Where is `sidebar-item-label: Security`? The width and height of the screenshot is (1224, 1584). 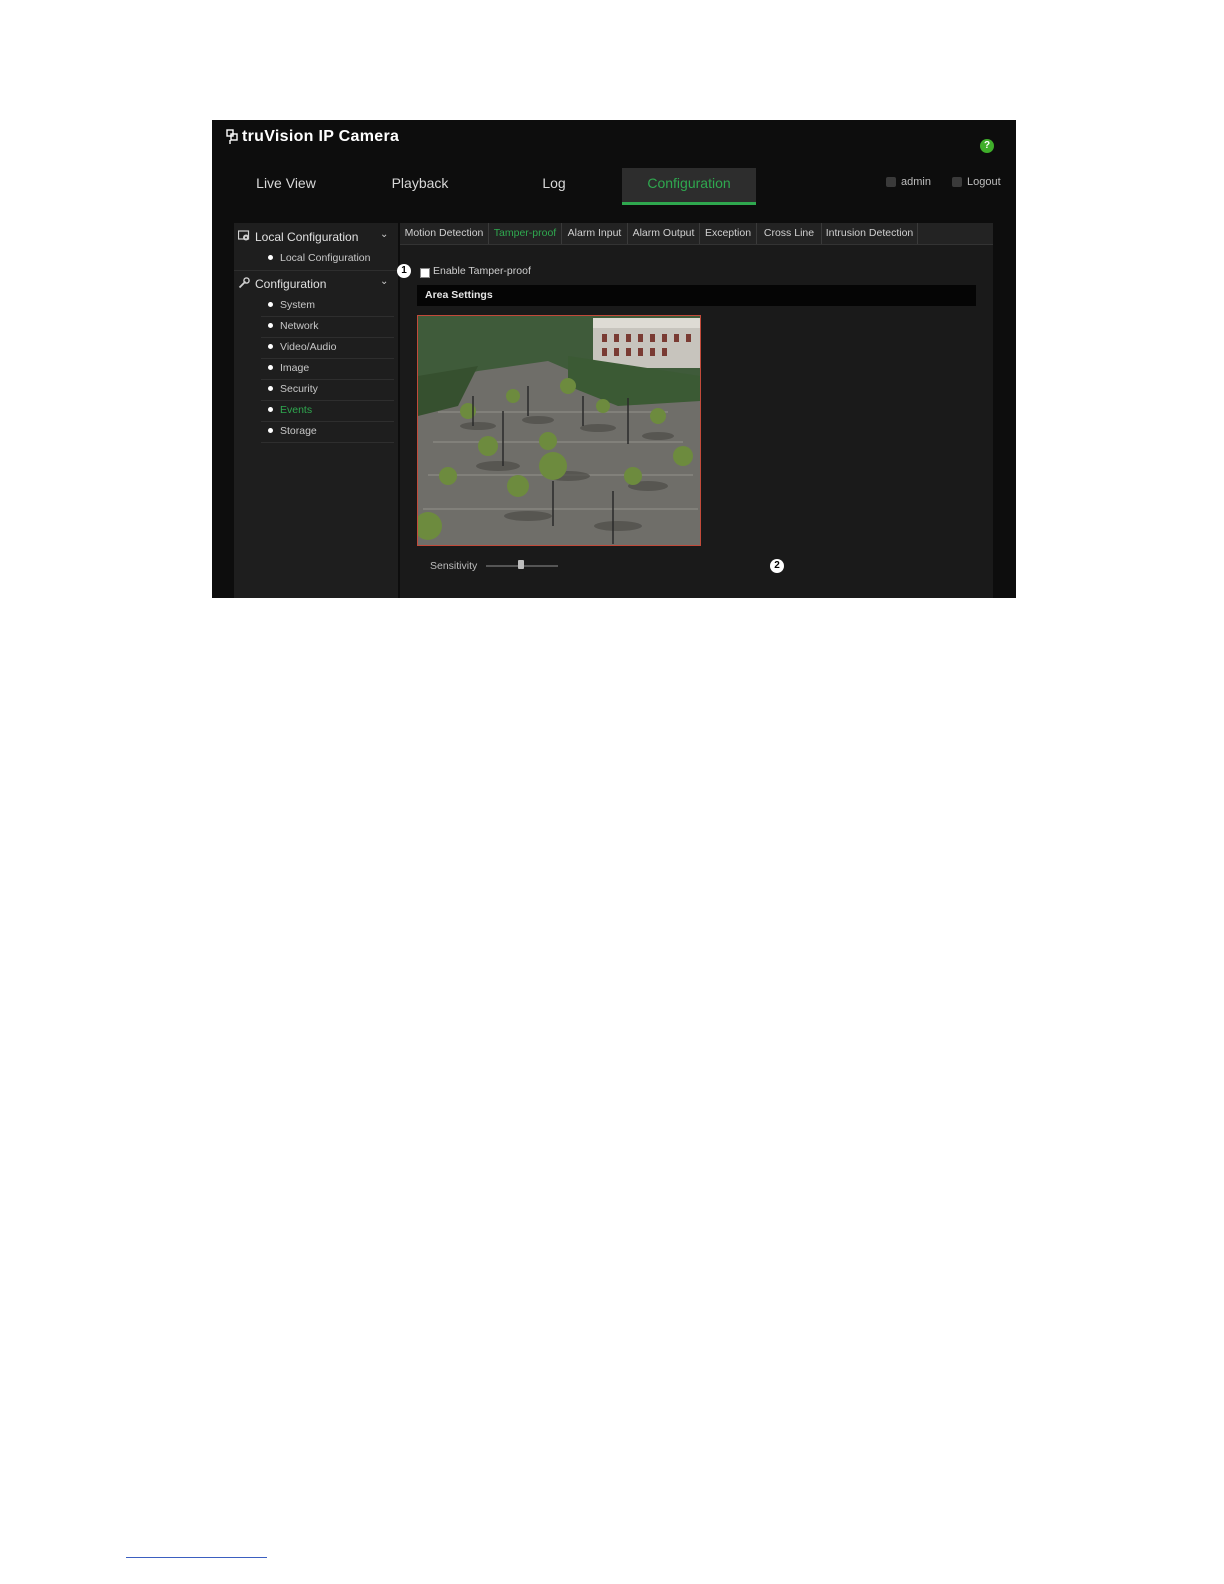 sidebar-item-label: Security is located at coordinates (299, 389).